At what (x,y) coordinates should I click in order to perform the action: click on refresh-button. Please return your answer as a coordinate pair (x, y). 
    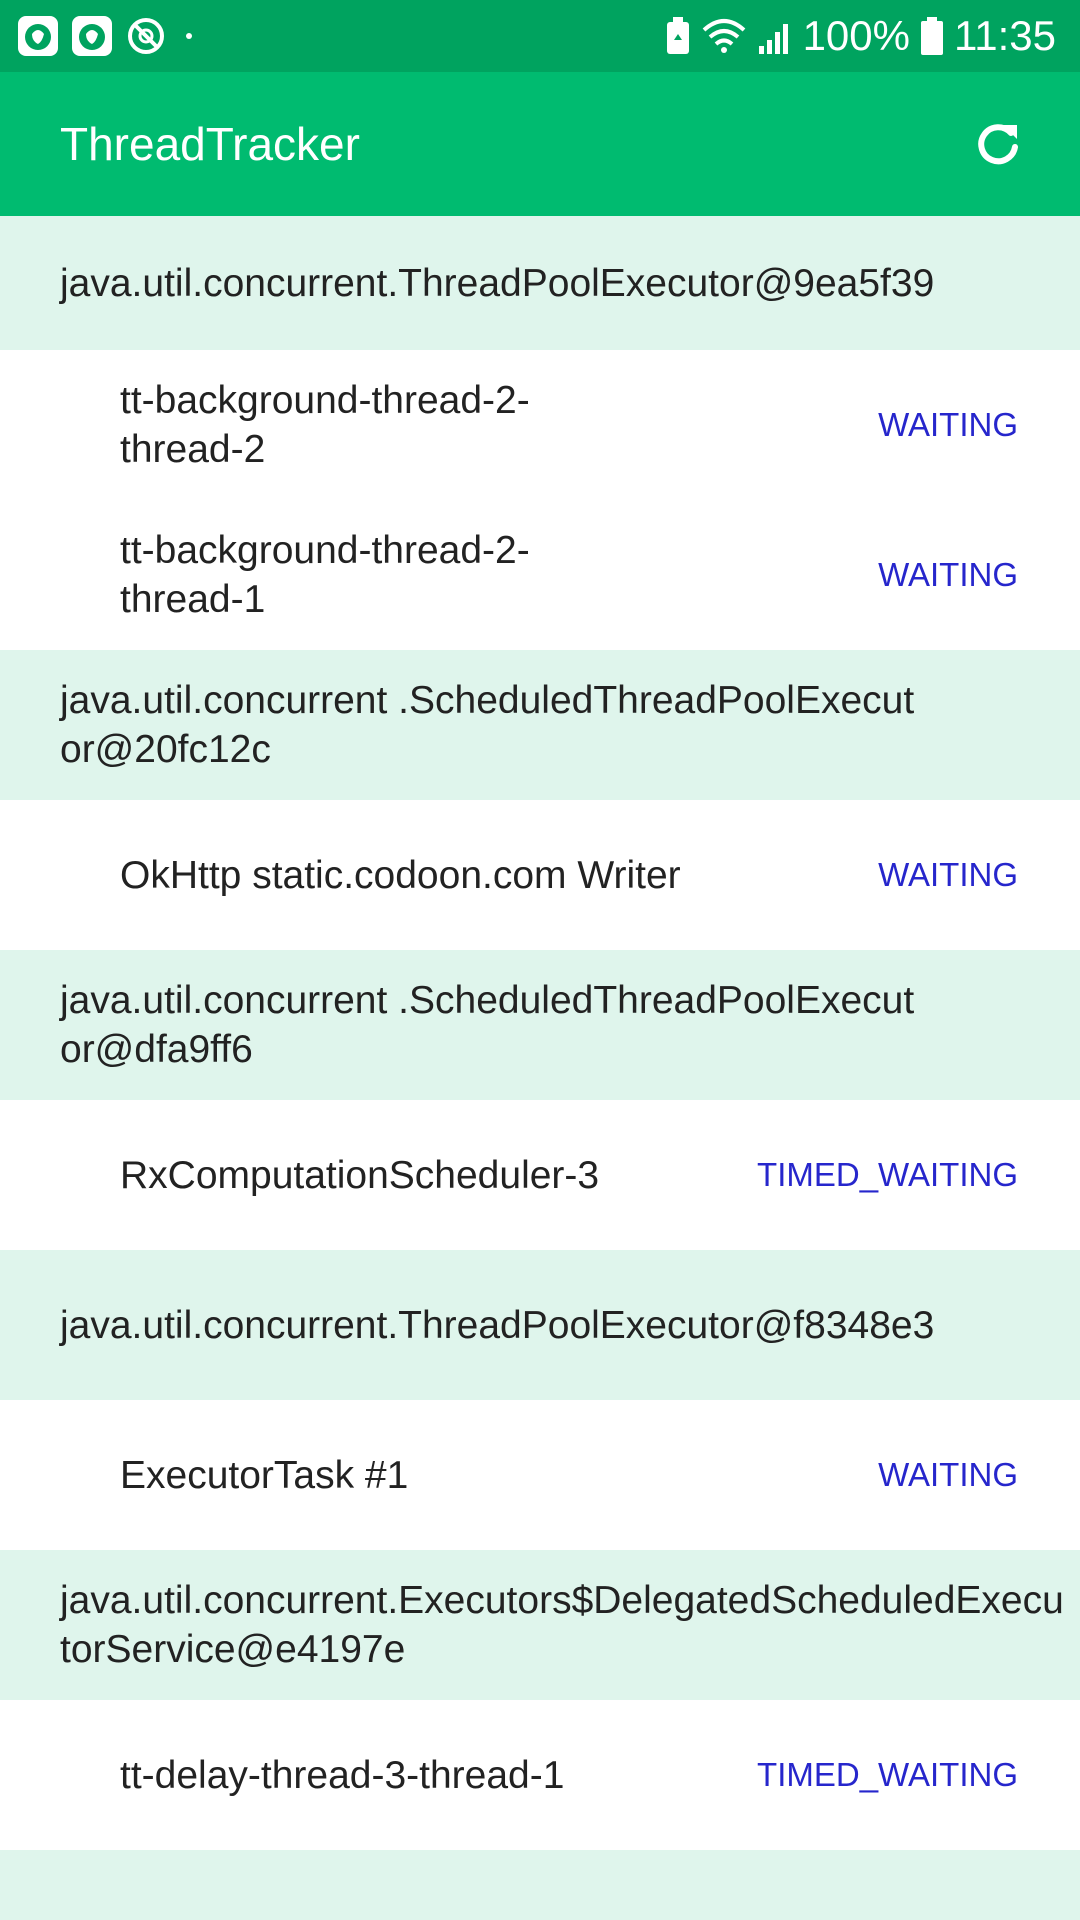
    Looking at the image, I should click on (998, 144).